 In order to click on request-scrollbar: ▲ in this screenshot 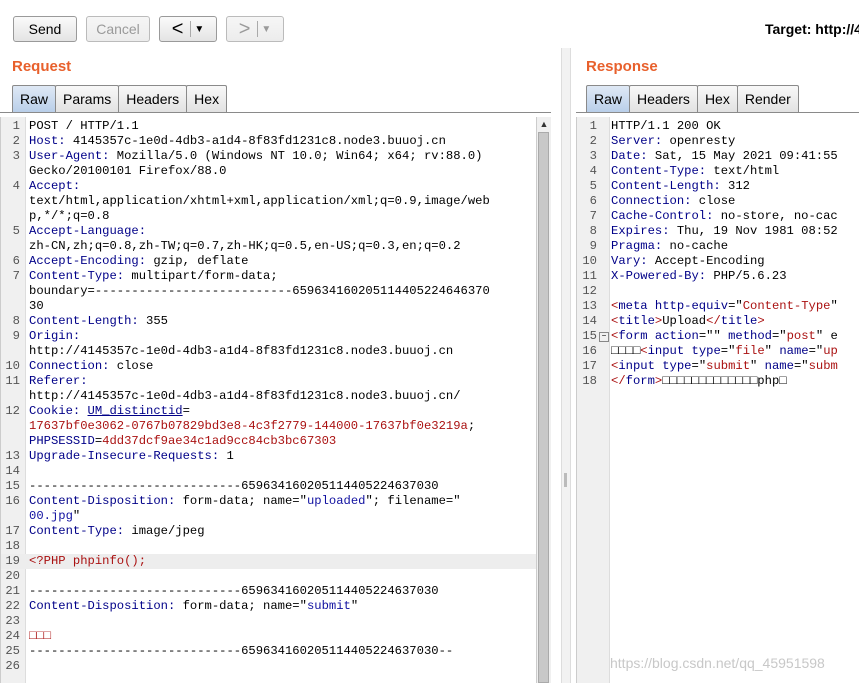, I will do `click(543, 400)`.